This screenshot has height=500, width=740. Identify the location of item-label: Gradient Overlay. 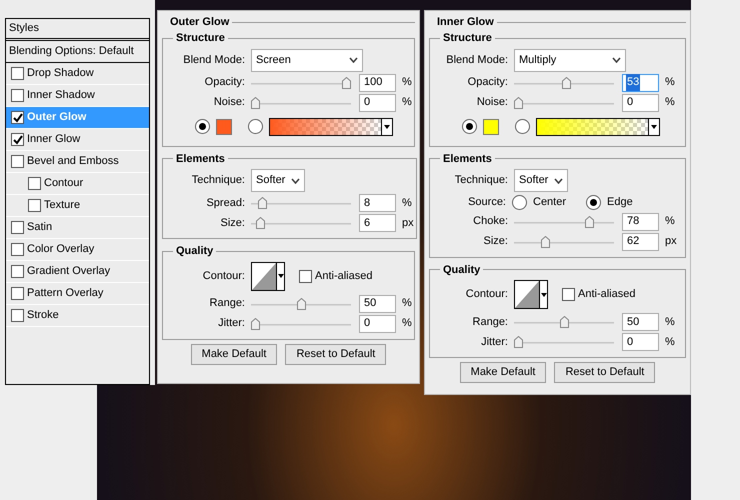
(68, 272).